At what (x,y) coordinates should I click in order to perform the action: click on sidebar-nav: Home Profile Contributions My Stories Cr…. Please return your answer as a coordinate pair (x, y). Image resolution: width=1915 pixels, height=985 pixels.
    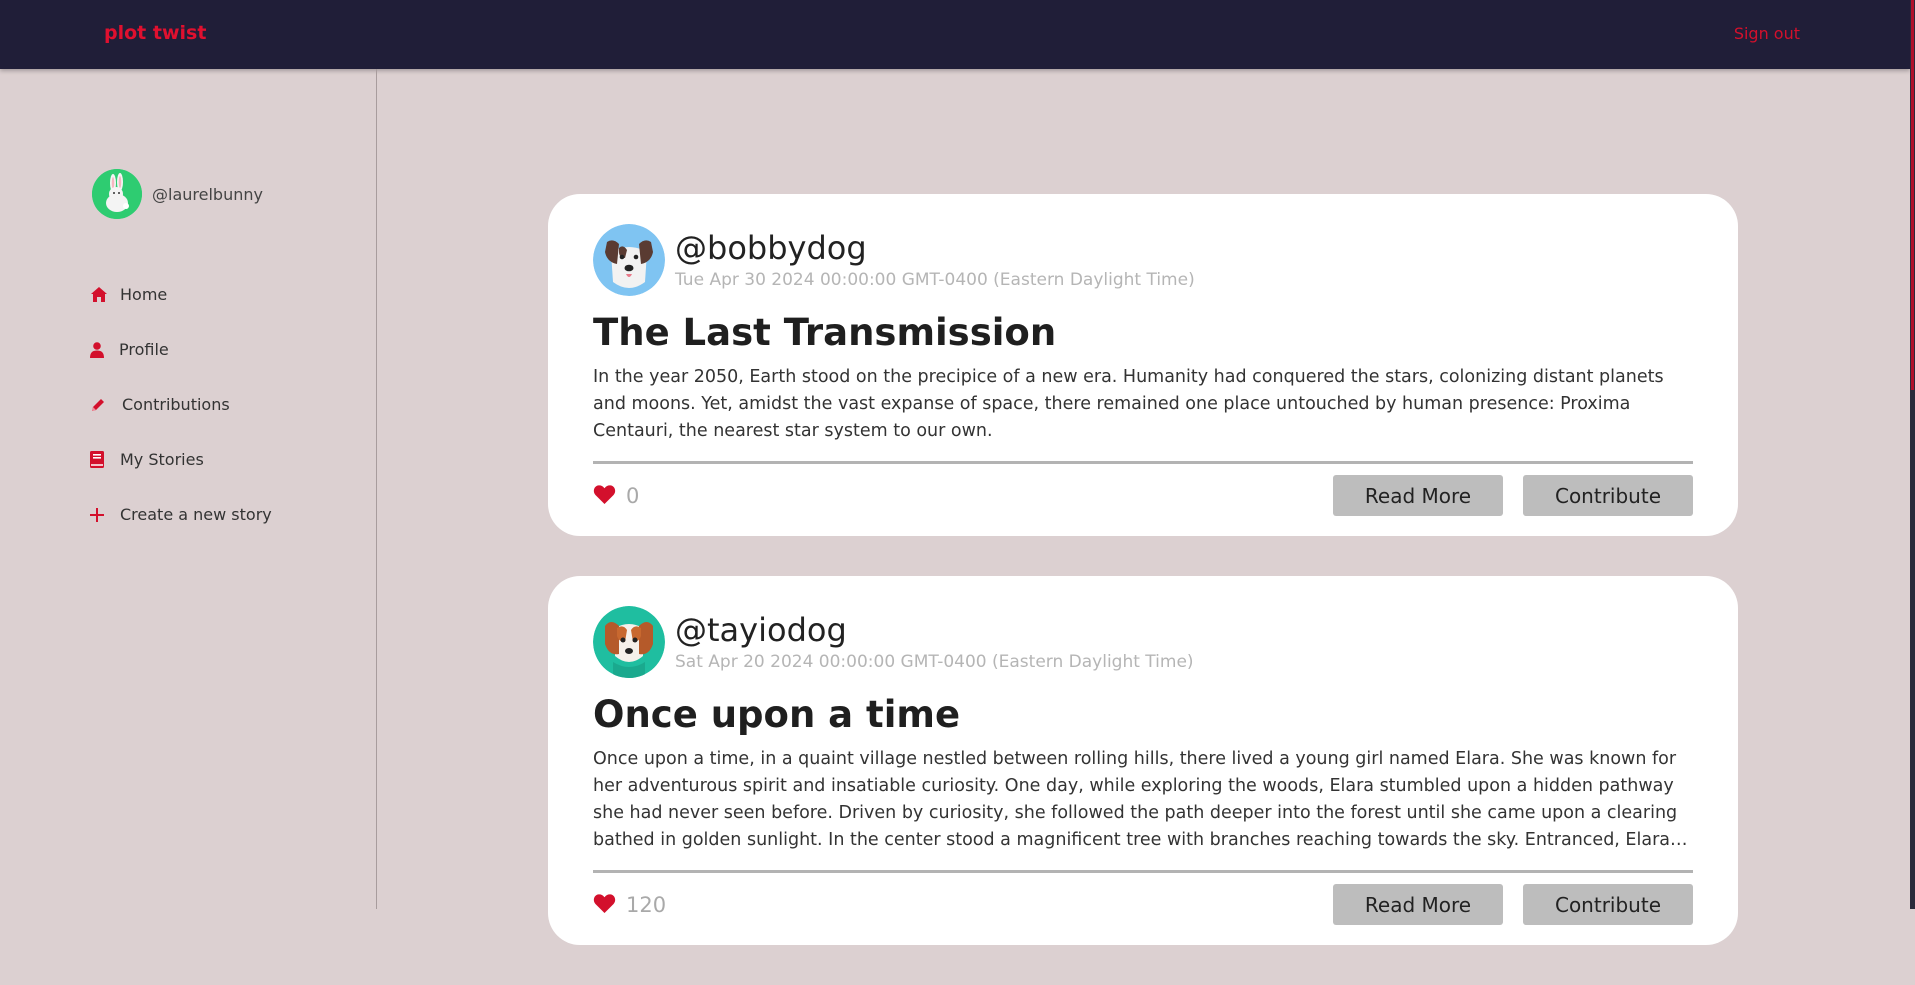
    Looking at the image, I should click on (181, 404).